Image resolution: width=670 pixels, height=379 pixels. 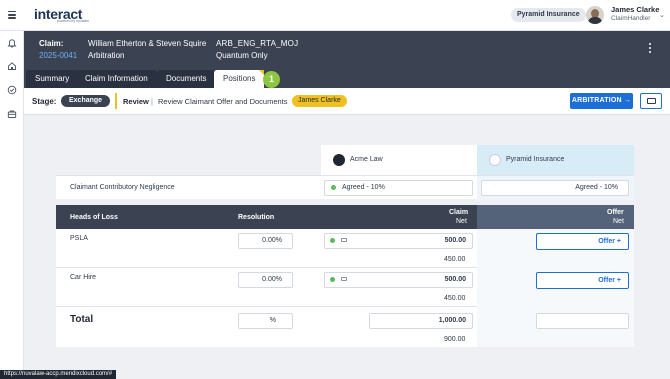 I want to click on table-row: Car Hire 0.00% 500.00 450.00 Offer +, so click(x=345, y=287).